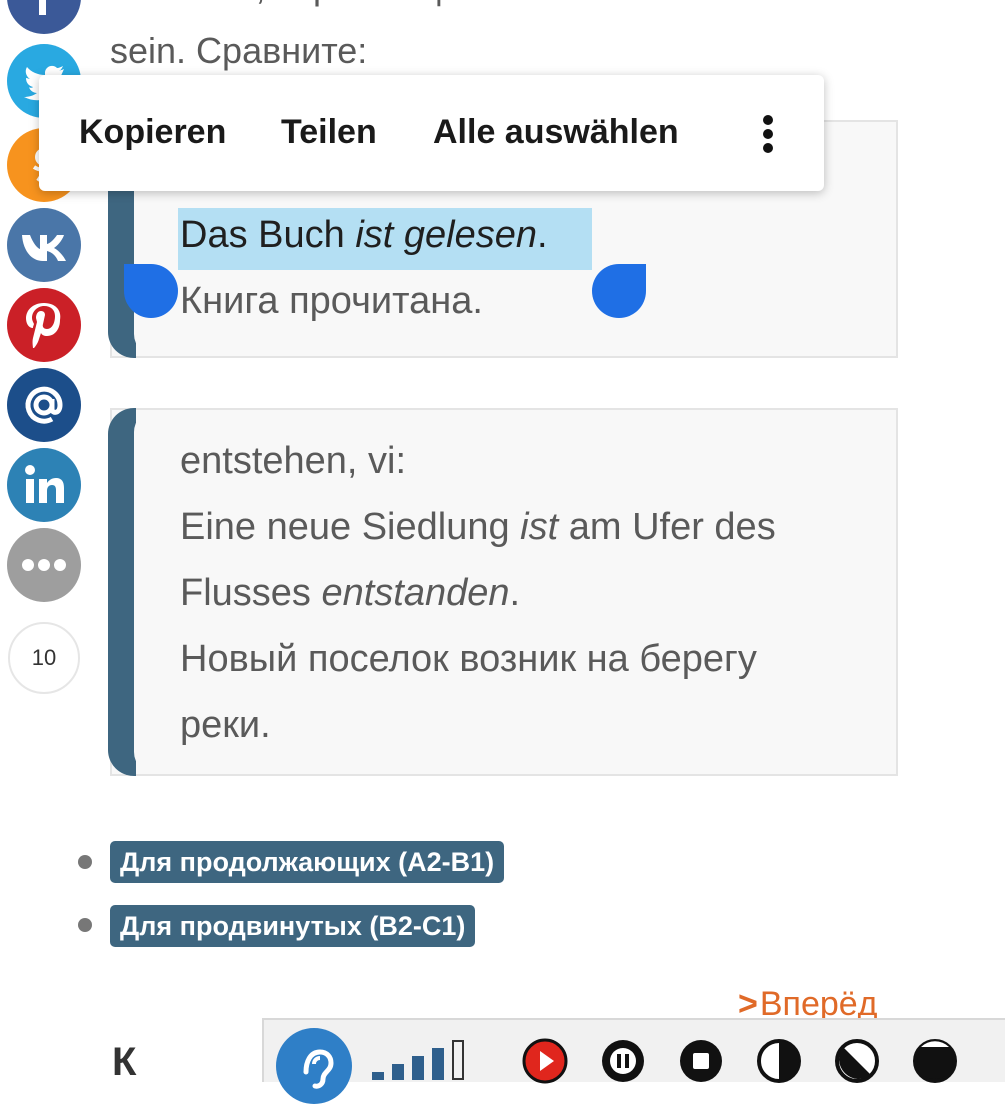 This screenshot has height=1109, width=1005. Describe the element at coordinates (768, 133) in the screenshot. I see `more-options-icon` at that location.